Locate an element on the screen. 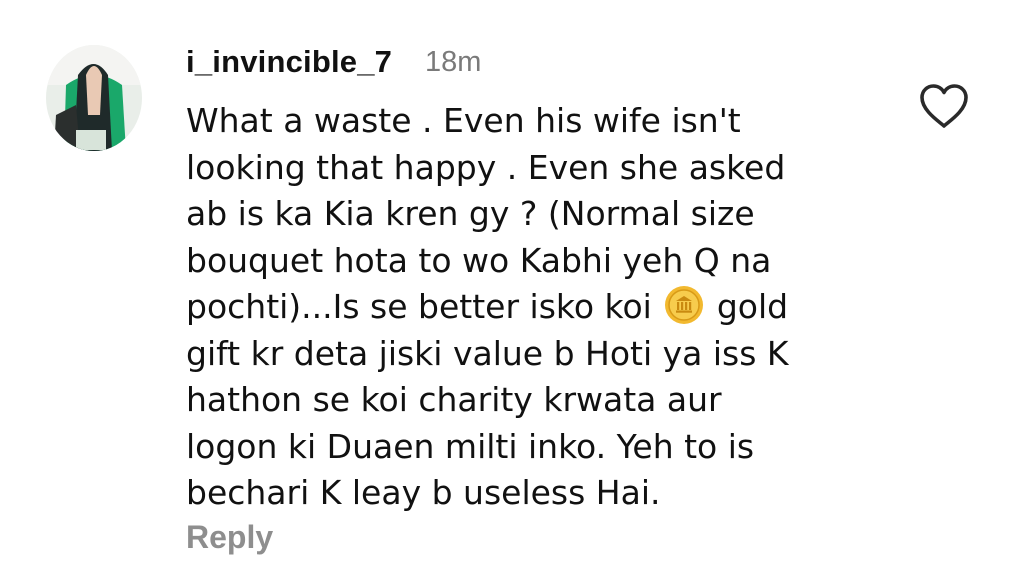 Image resolution: width=1024 pixels, height=573 pixels. comment-line-part: pochti)...Is se better isko koi is located at coordinates (419, 306).